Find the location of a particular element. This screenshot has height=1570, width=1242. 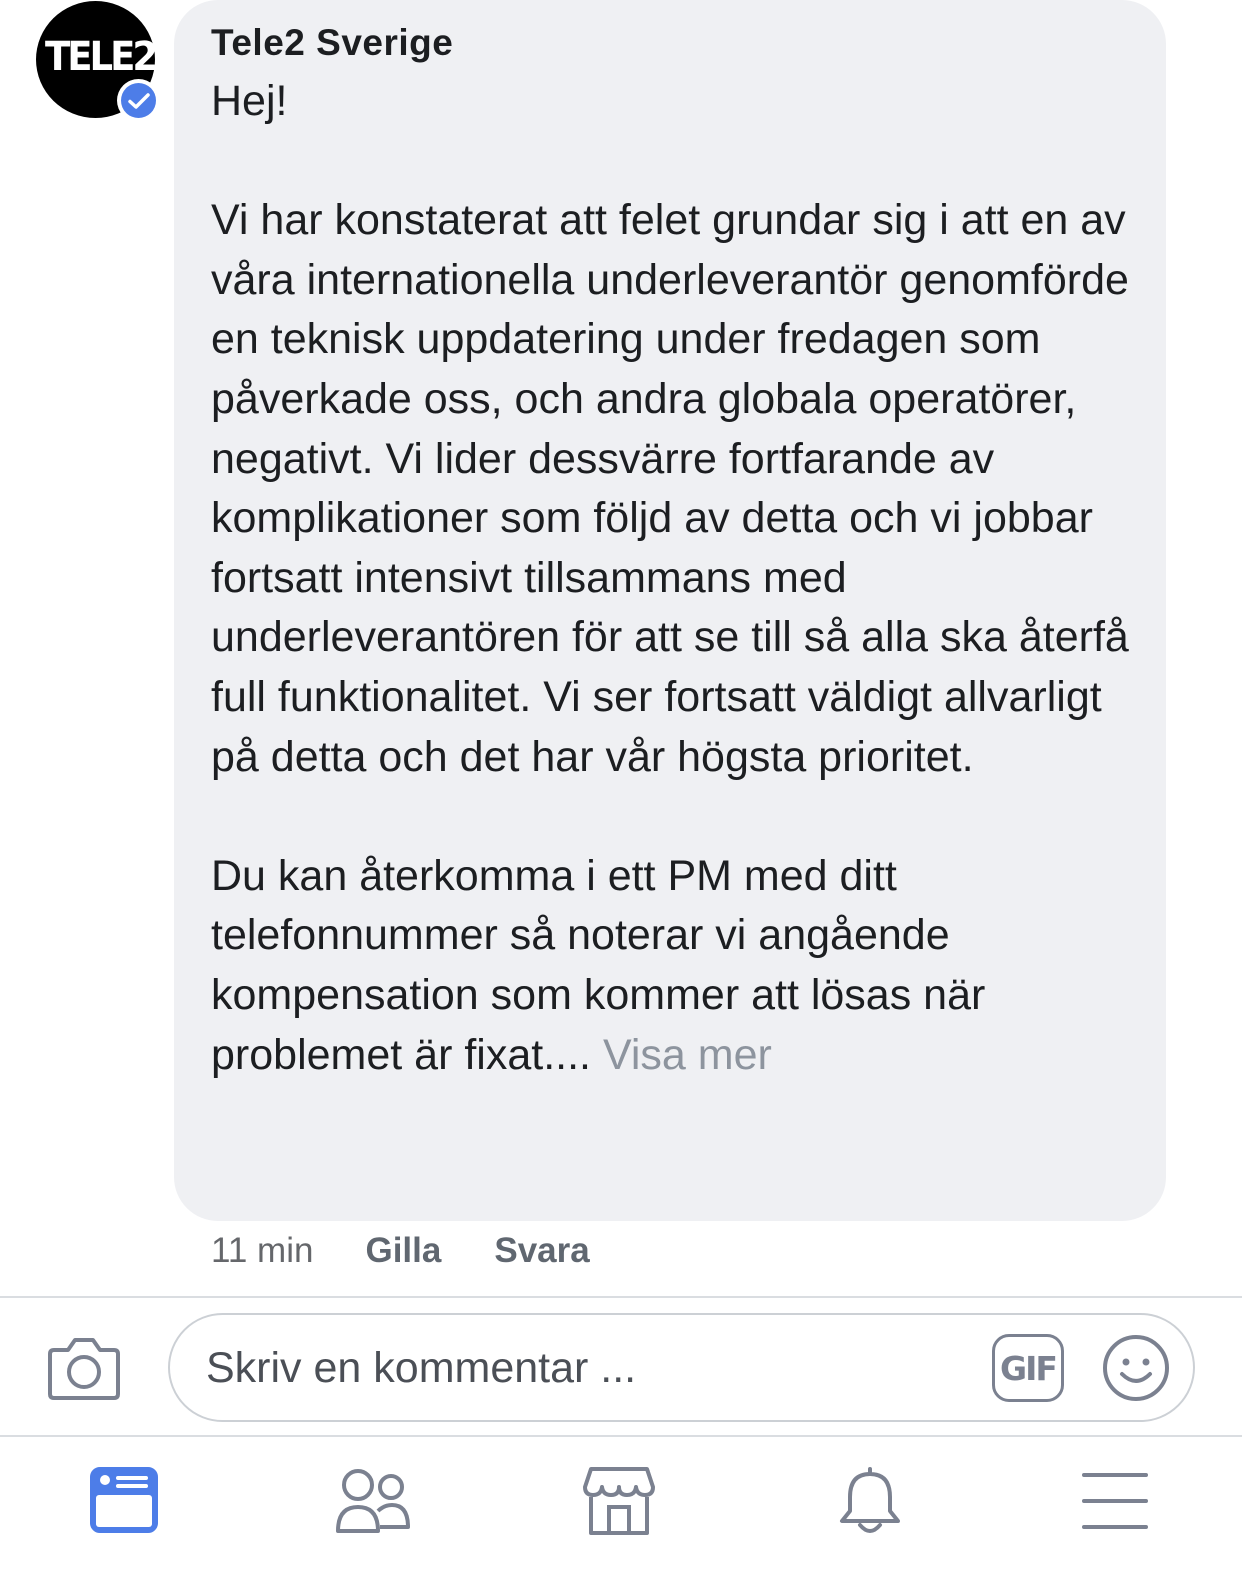

see-more-link: Visa mer is located at coordinates (687, 1055).